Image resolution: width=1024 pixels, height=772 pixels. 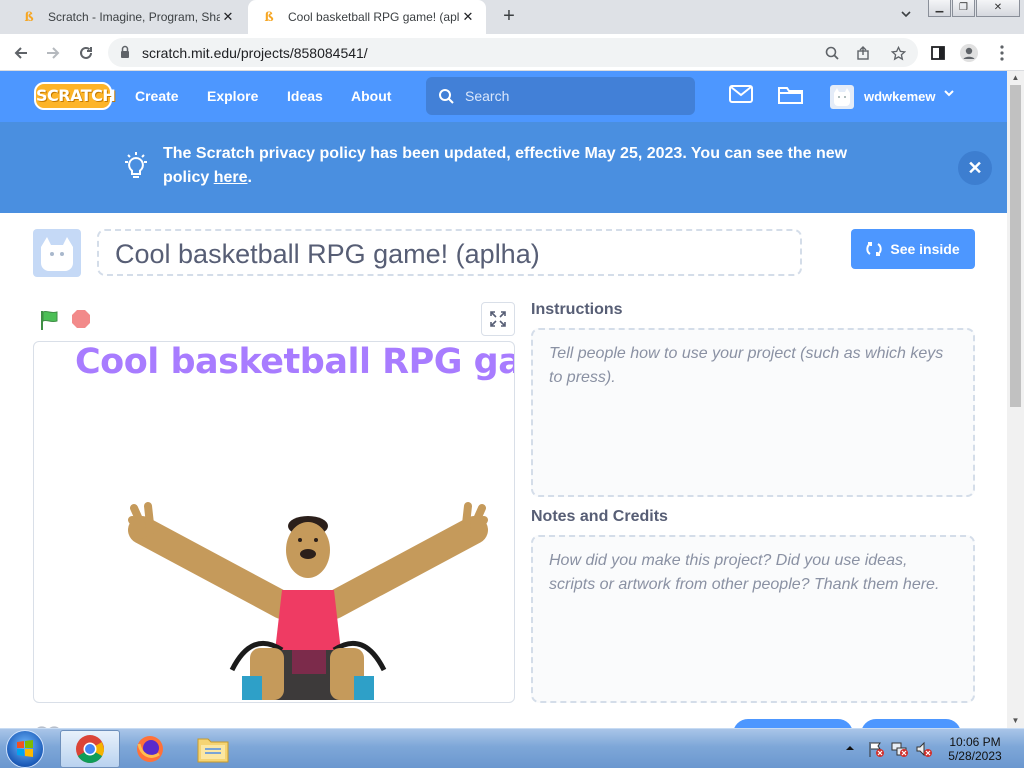 I want to click on taskbar-chrome, so click(x=90, y=749).